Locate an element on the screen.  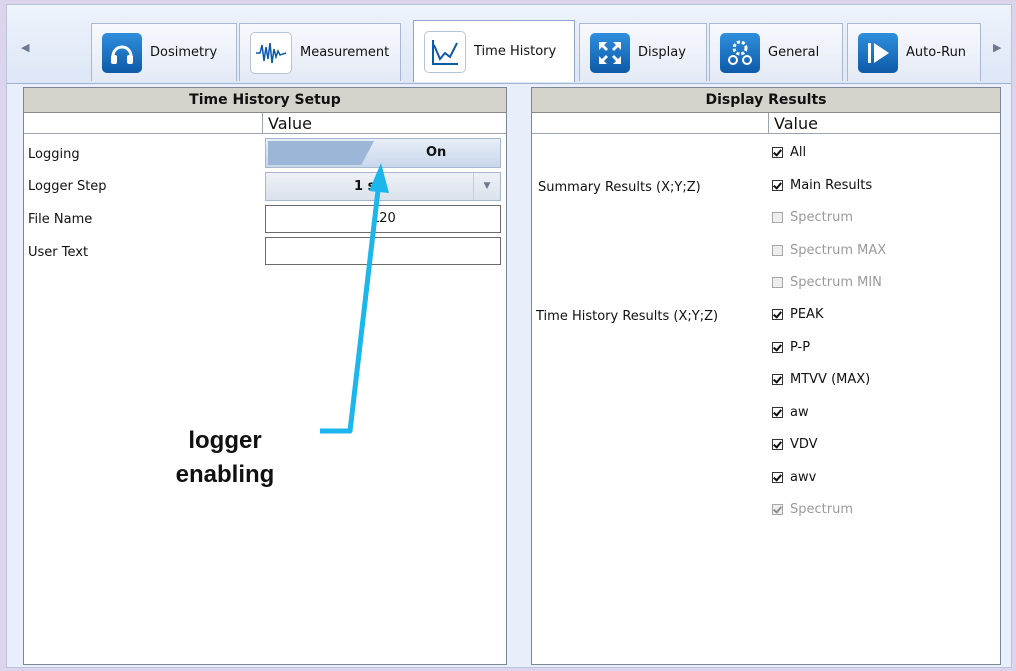
tab-auto-run: Auto-Run is located at coordinates (914, 52).